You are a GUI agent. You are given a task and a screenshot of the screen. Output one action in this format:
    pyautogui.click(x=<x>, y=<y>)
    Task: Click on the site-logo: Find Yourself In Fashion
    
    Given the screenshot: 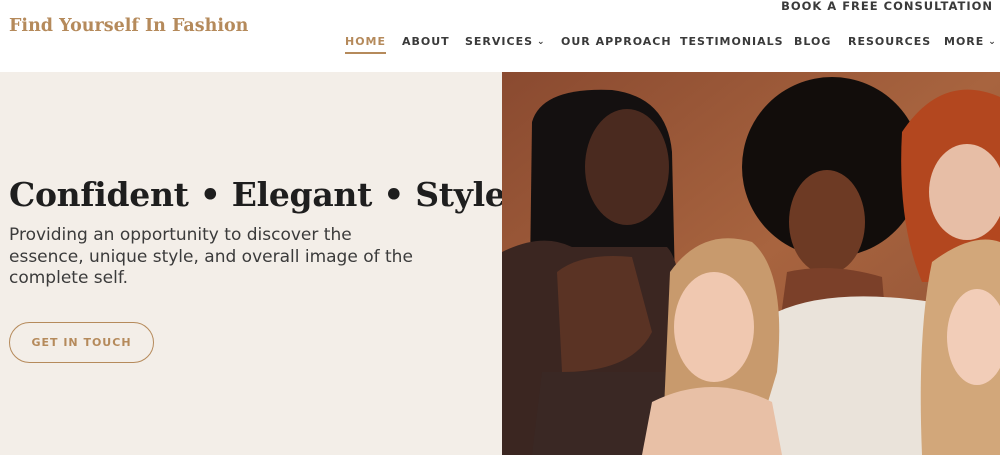 What is the action you would take?
    pyautogui.click(x=128, y=26)
    